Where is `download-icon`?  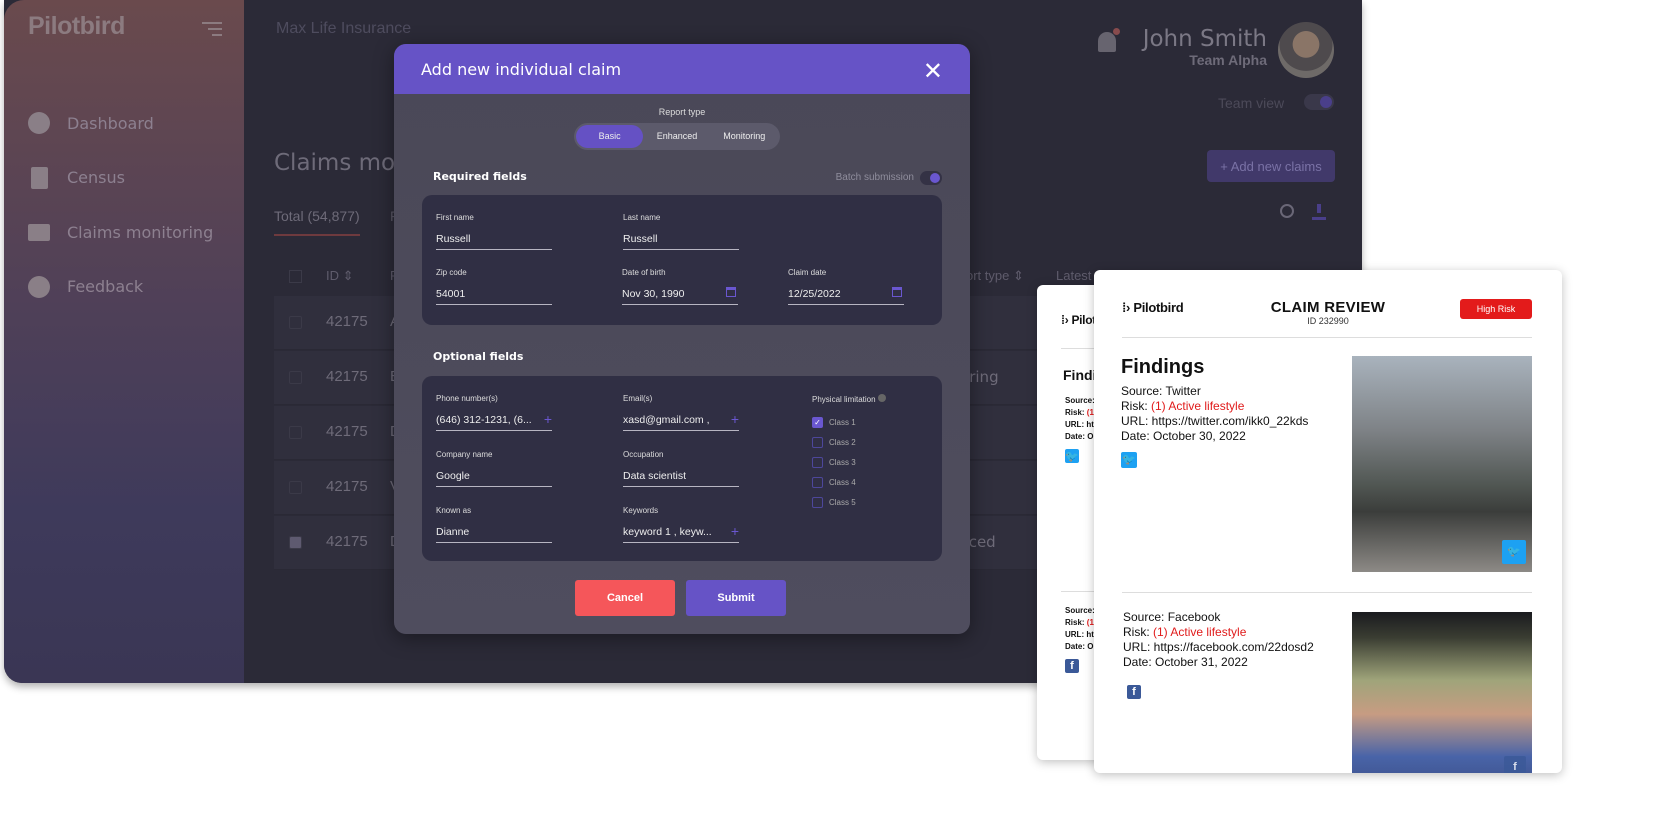 download-icon is located at coordinates (1319, 212).